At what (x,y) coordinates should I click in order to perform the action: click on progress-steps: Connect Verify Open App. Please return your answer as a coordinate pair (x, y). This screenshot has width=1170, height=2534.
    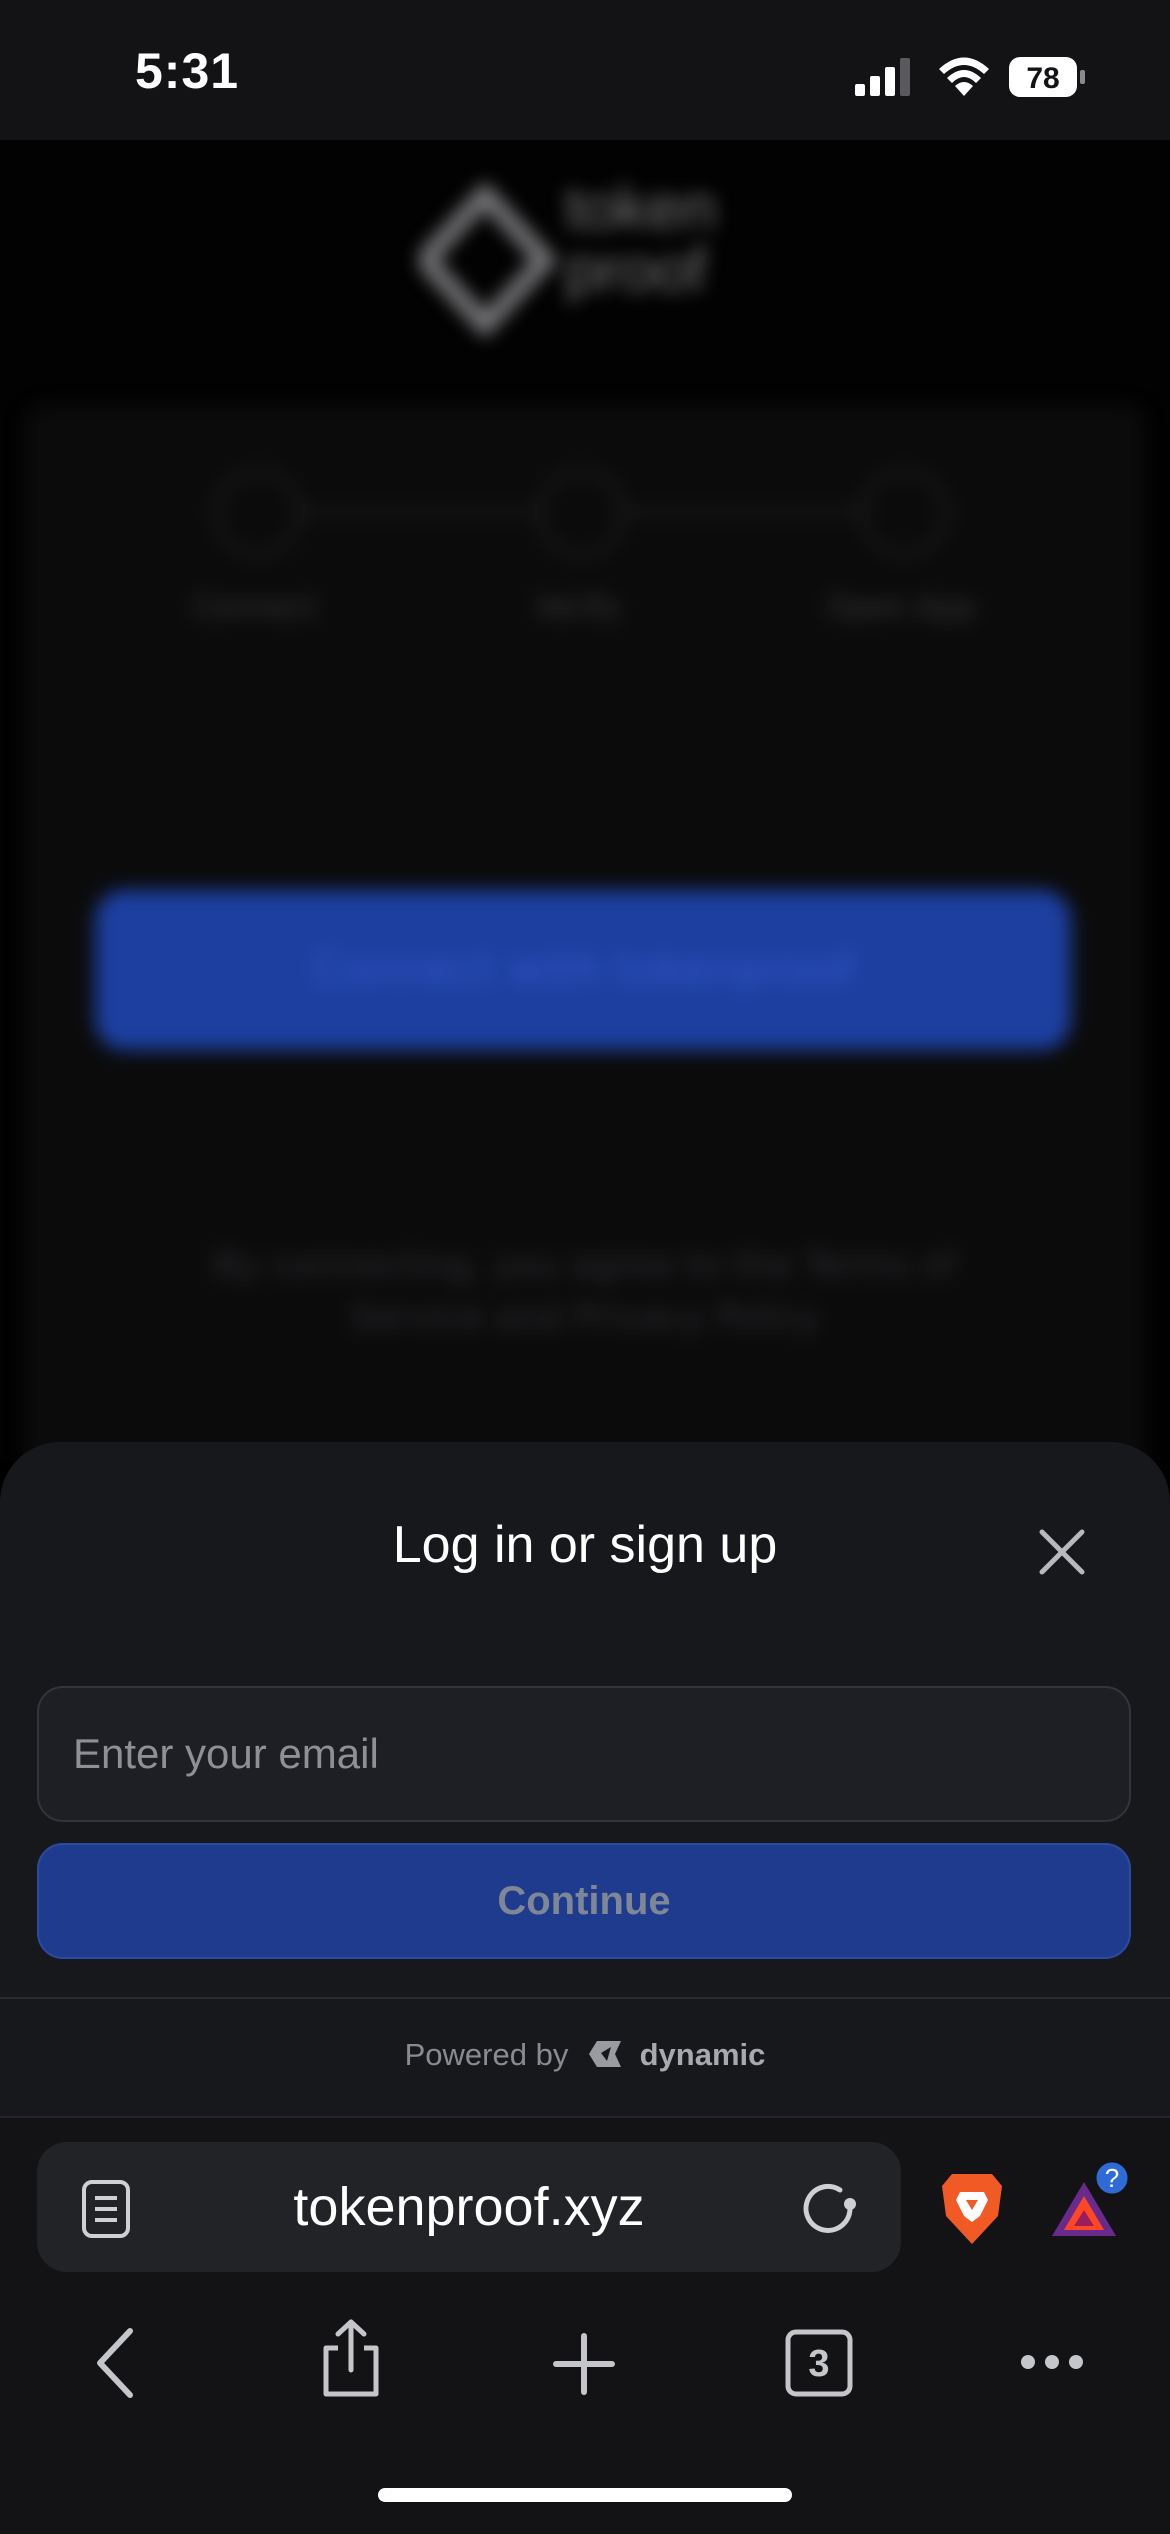
    Looking at the image, I should click on (585, 570).